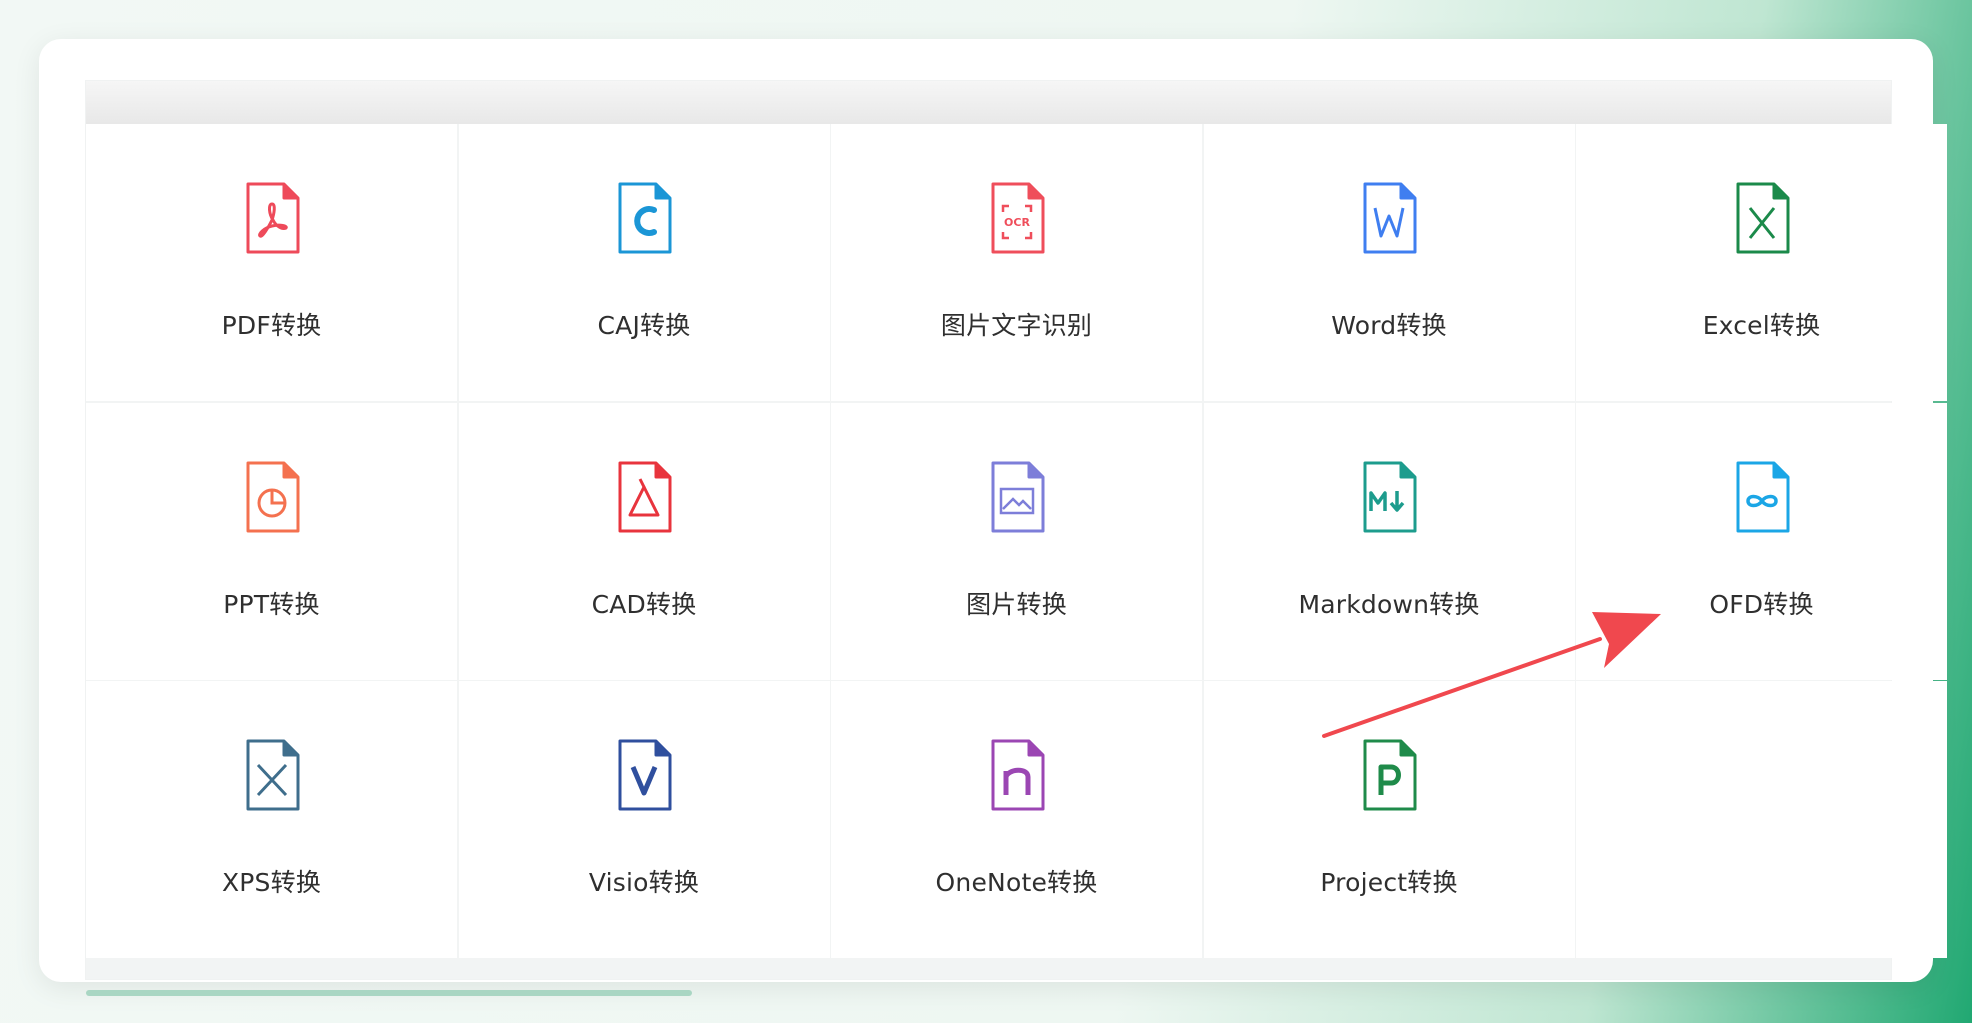 The width and height of the screenshot is (1972, 1023). I want to click on image-icon, so click(1017, 496).